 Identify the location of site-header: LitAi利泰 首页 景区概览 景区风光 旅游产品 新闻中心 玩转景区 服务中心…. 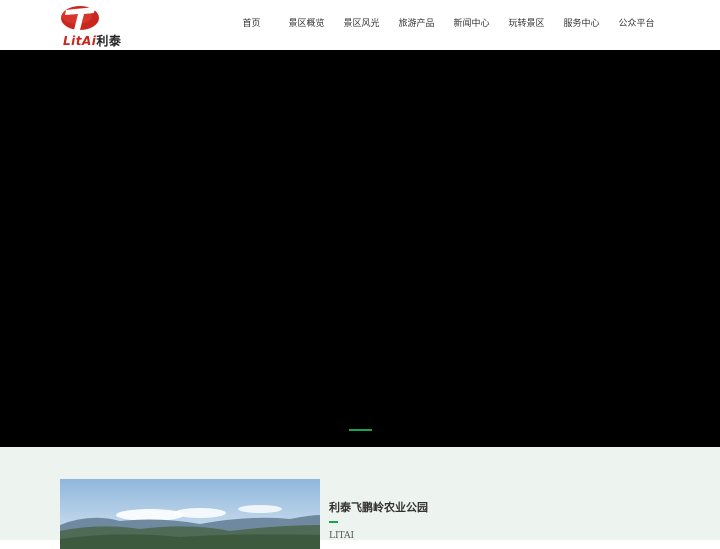
(360, 25).